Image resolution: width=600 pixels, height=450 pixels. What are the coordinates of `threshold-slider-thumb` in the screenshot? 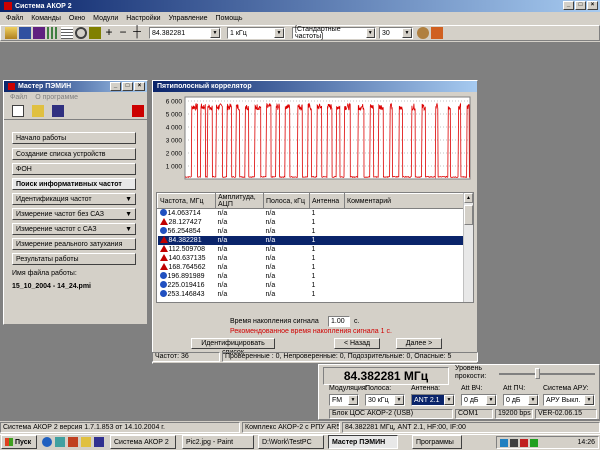 It's located at (537, 373).